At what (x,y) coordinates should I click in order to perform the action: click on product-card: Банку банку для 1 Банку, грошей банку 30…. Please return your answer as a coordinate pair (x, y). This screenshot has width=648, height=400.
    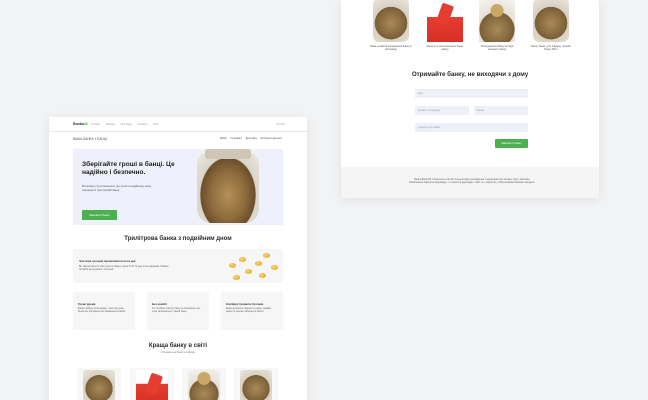
    Looking at the image, I should click on (551, 26).